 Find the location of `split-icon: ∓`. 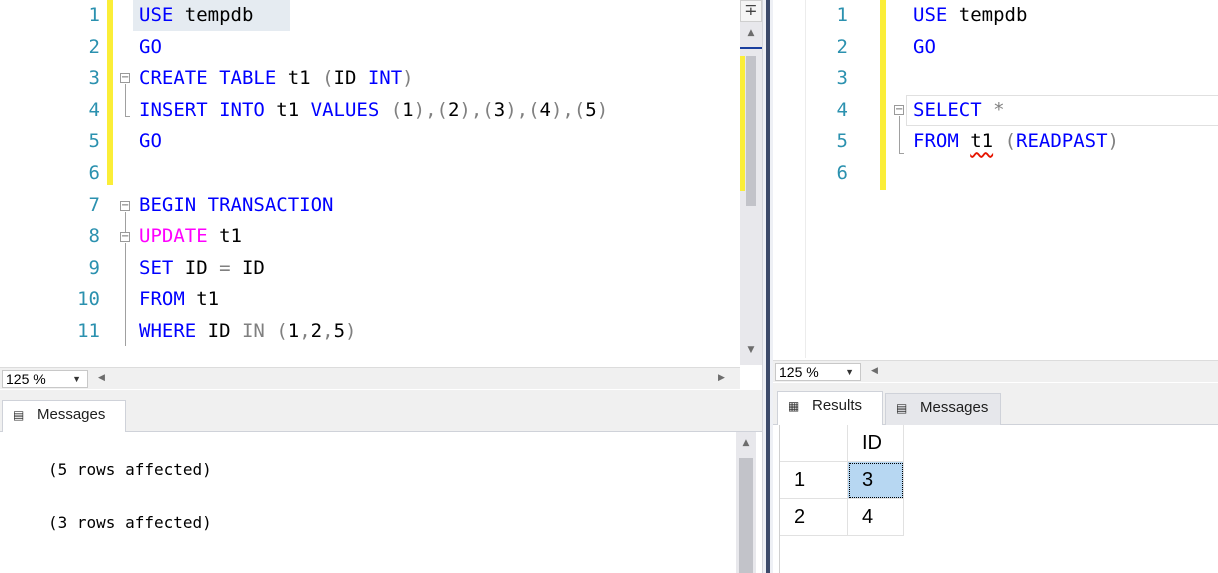

split-icon: ∓ is located at coordinates (751, 11).